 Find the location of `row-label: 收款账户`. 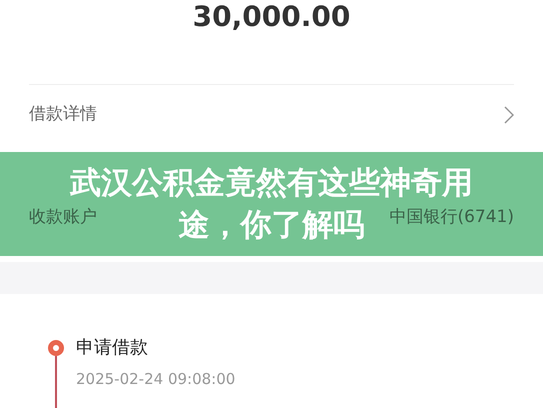

row-label: 收款账户 is located at coordinates (63, 218).